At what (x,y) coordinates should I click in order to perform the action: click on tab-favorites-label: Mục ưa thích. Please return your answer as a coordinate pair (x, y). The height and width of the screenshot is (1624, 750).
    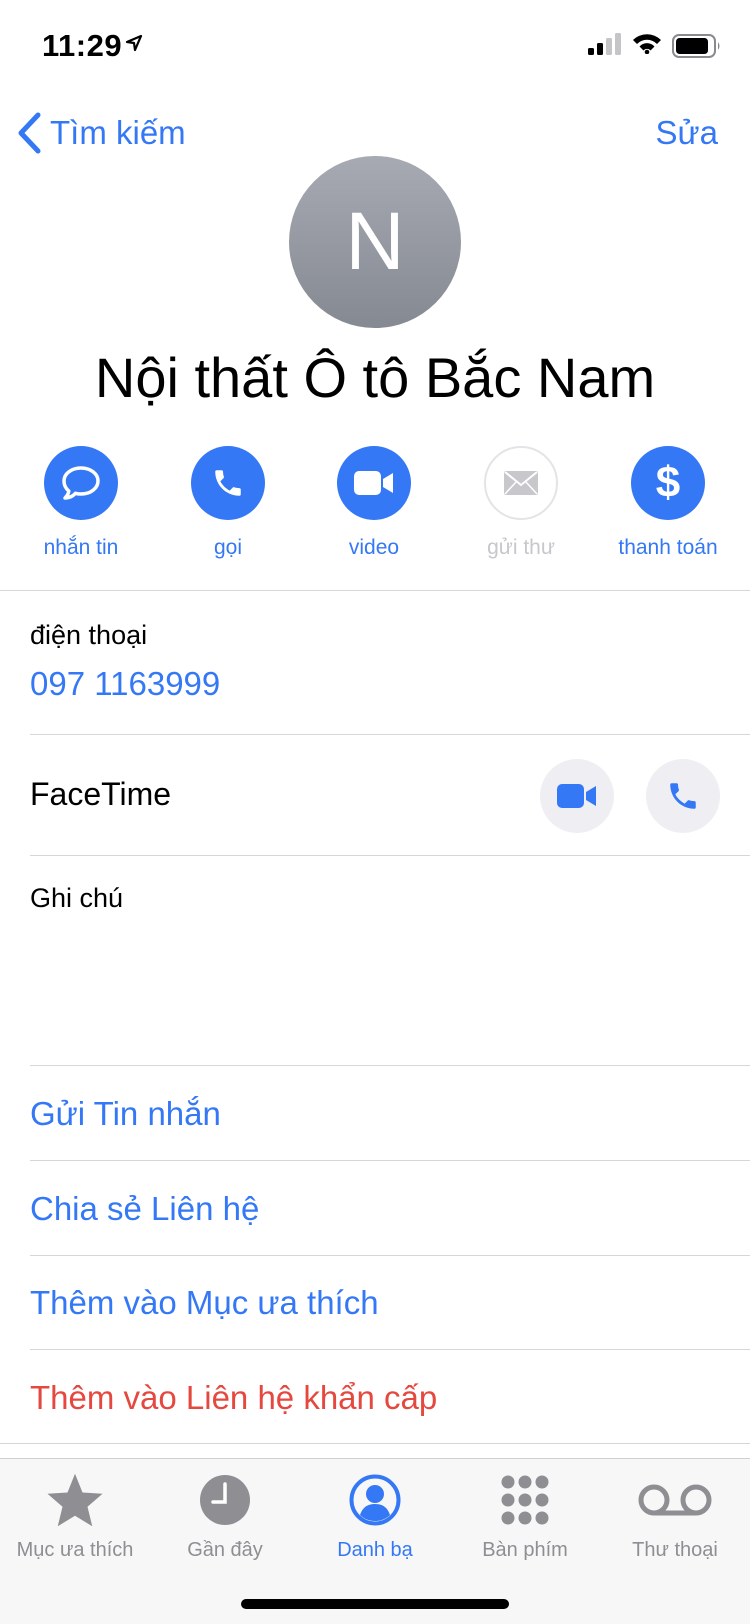
    Looking at the image, I should click on (75, 1550).